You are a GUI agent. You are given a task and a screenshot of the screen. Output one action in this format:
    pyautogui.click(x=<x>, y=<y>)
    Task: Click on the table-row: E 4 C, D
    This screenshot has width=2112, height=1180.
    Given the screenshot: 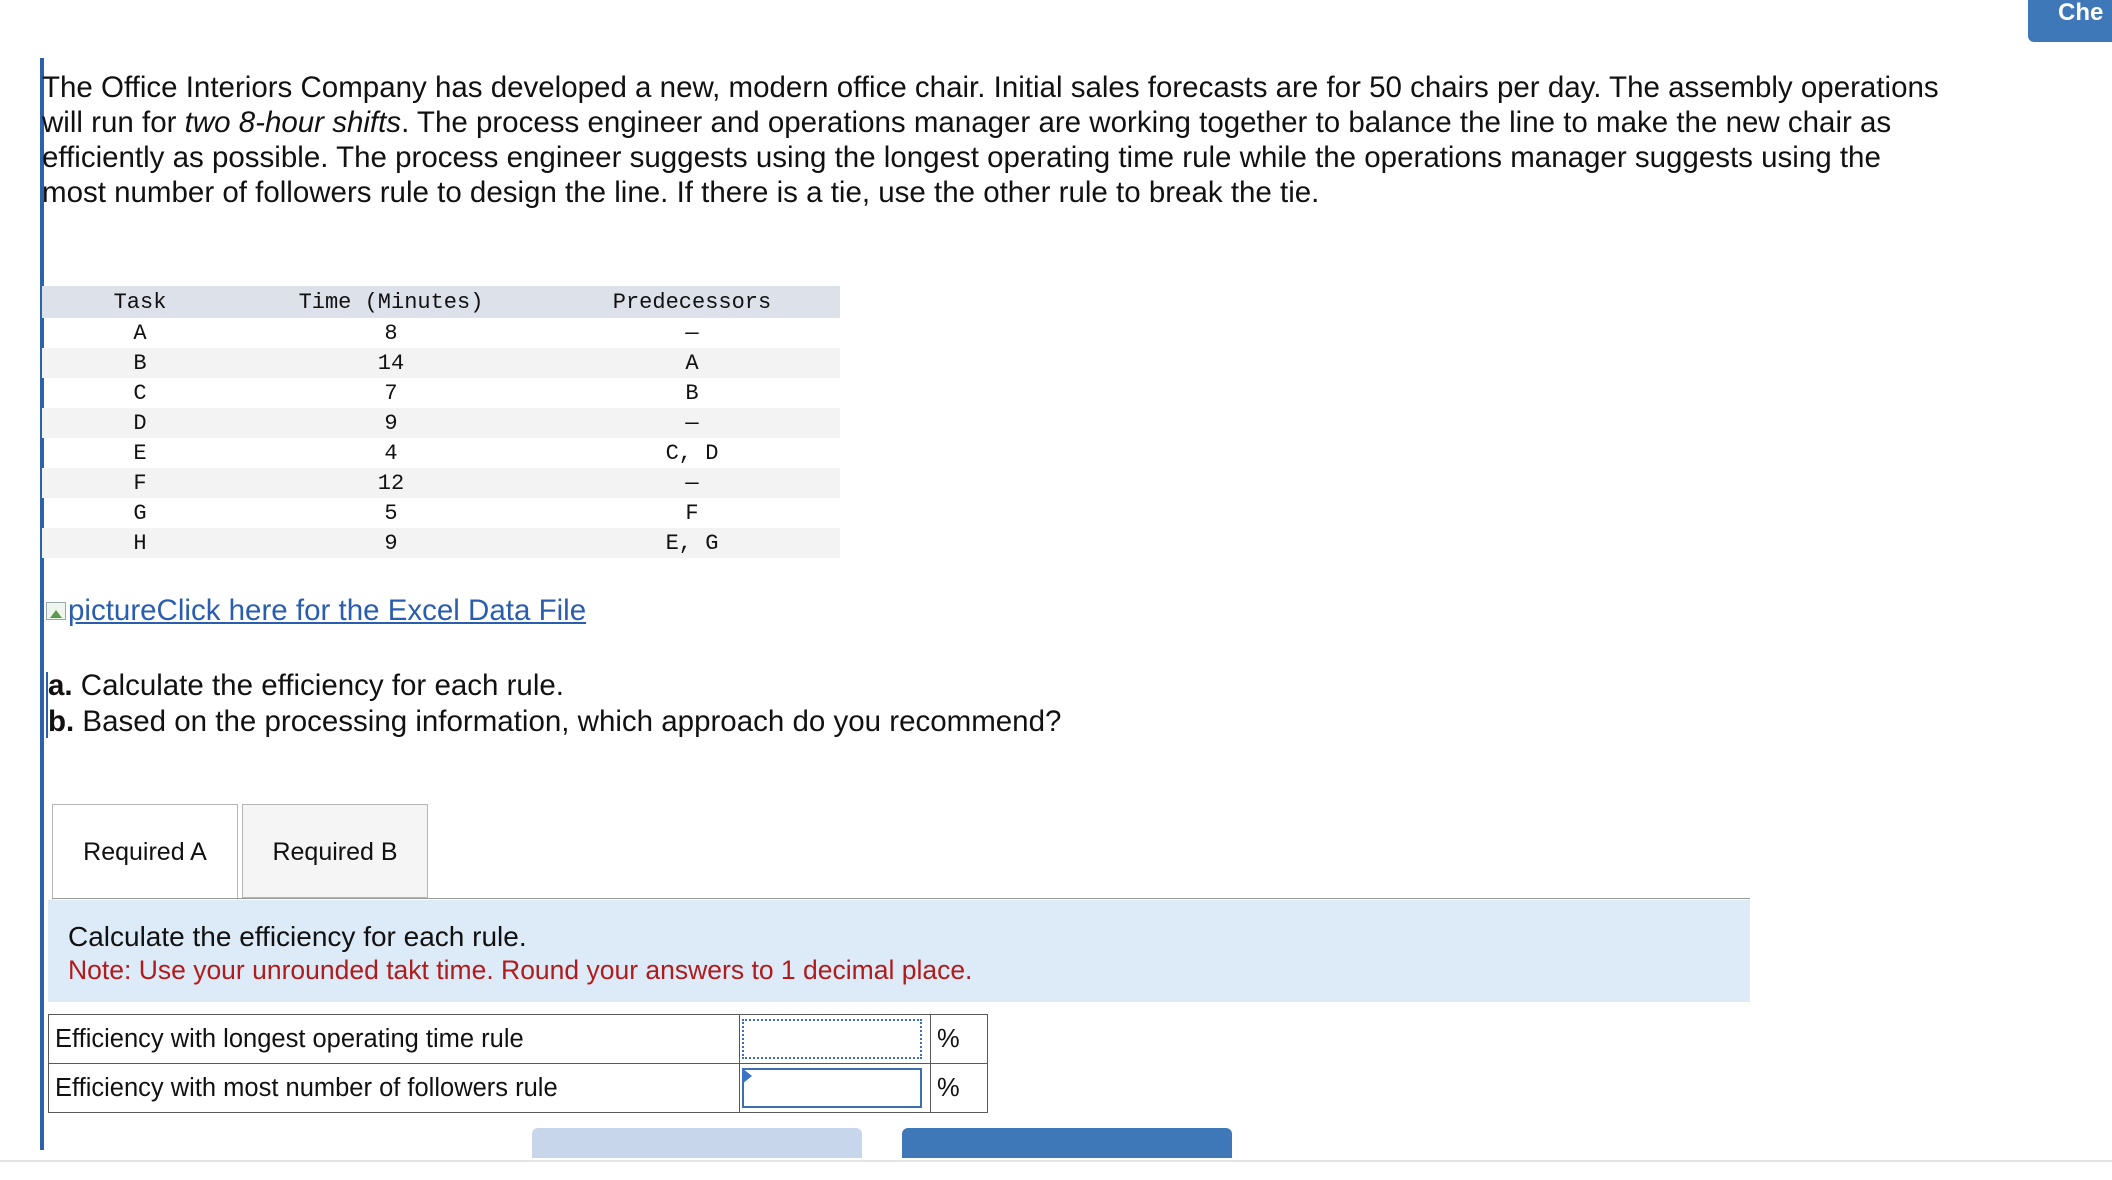 What is the action you would take?
    pyautogui.click(x=441, y=453)
    